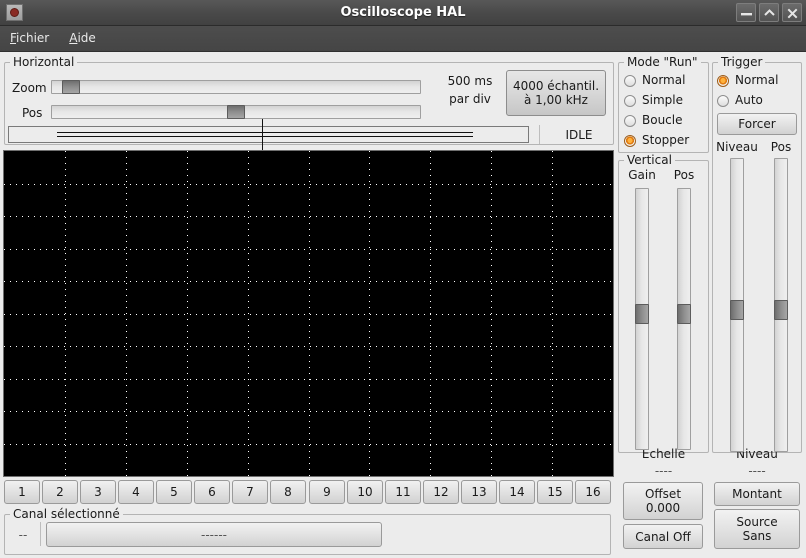 Image resolution: width=806 pixels, height=558 pixels. I want to click on run-mode-option-boucle-label: Boucle, so click(662, 120).